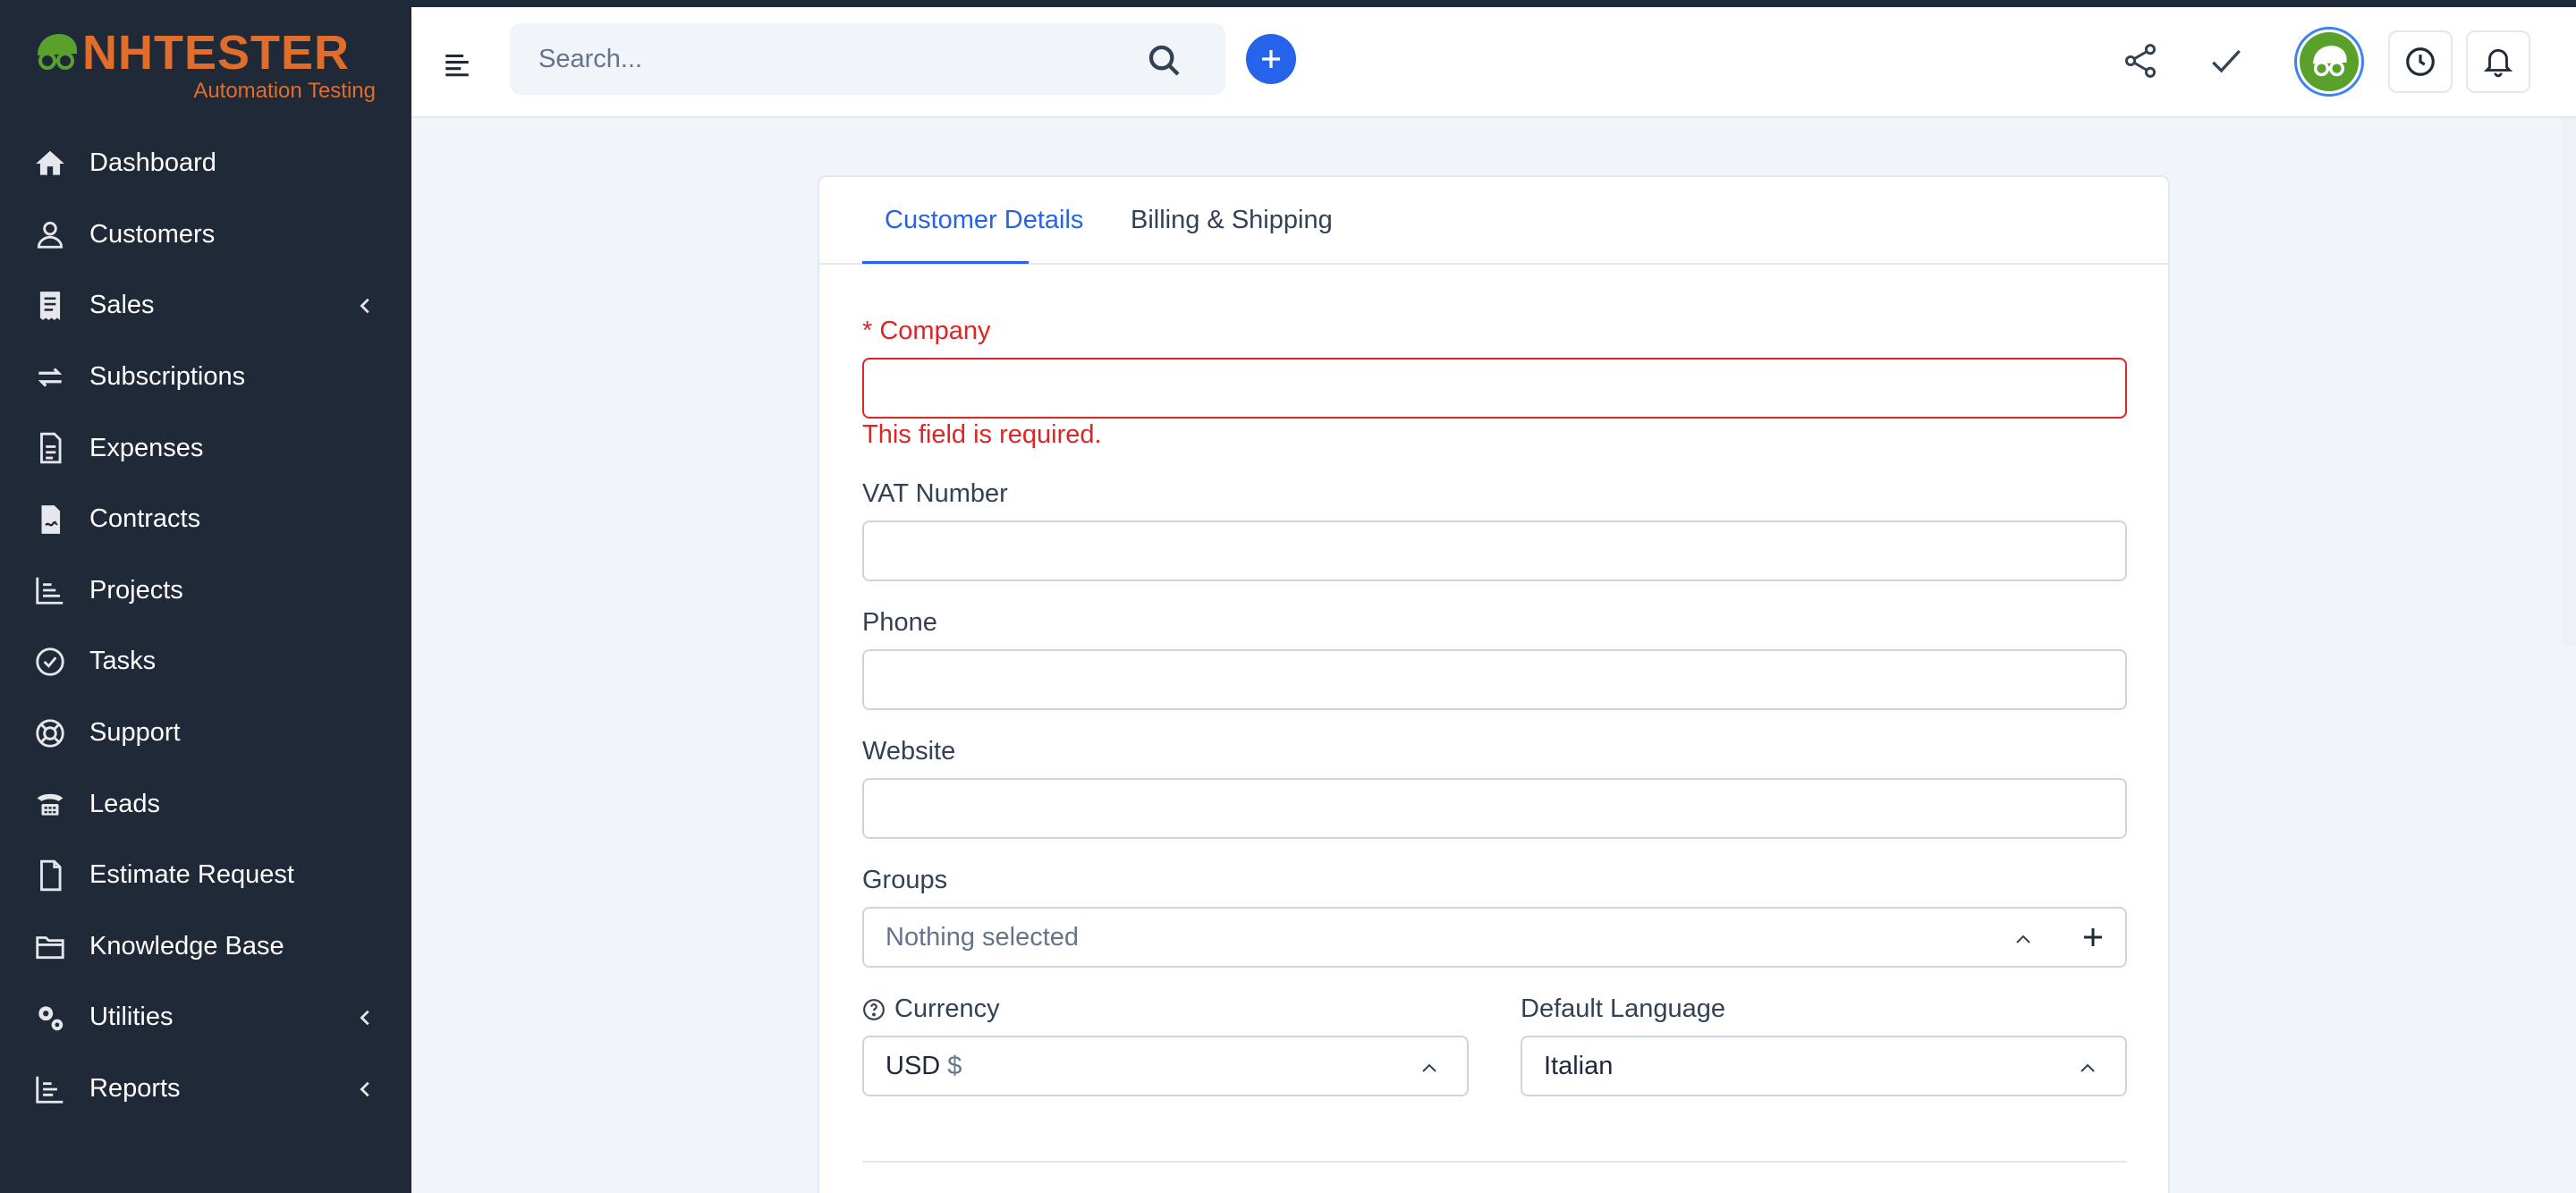 The image size is (2576, 1193). What do you see at coordinates (205, 591) in the screenshot?
I see `sidebar-item-projects: Projects` at bounding box center [205, 591].